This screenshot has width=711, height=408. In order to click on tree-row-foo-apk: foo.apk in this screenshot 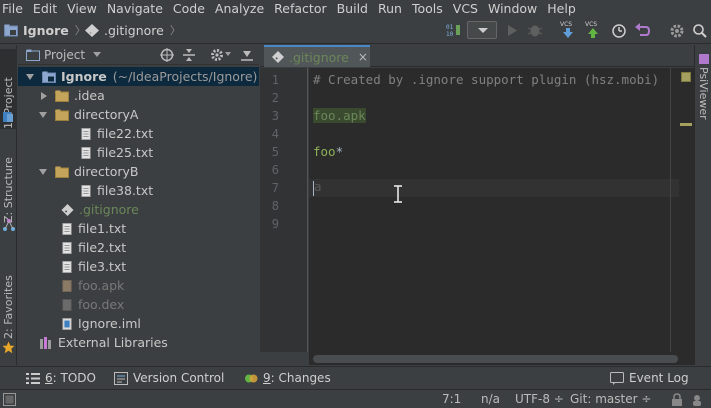, I will do `click(138, 285)`.